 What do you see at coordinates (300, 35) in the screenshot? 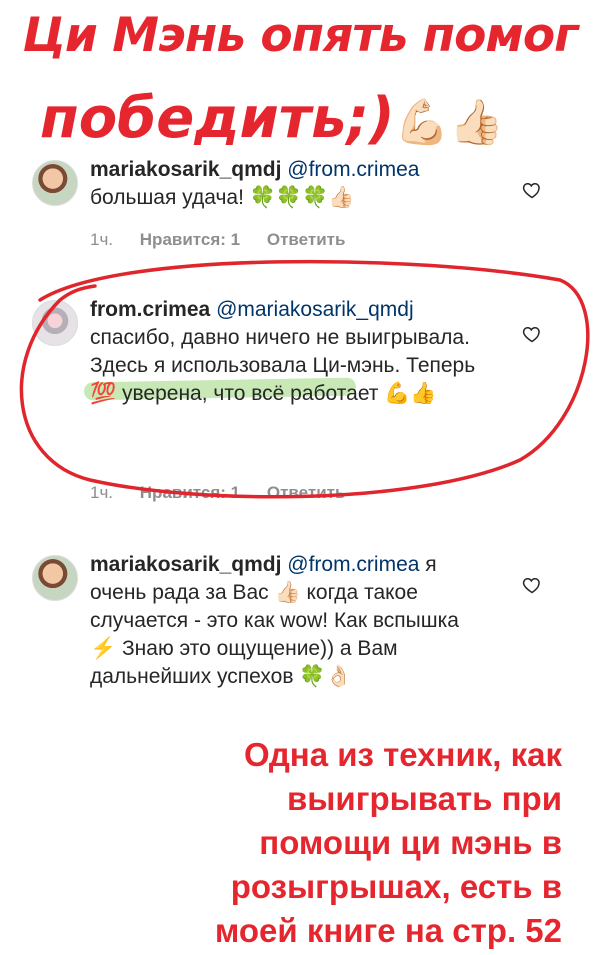
I see `headline-line-1: Ци Мэнь опять помог` at bounding box center [300, 35].